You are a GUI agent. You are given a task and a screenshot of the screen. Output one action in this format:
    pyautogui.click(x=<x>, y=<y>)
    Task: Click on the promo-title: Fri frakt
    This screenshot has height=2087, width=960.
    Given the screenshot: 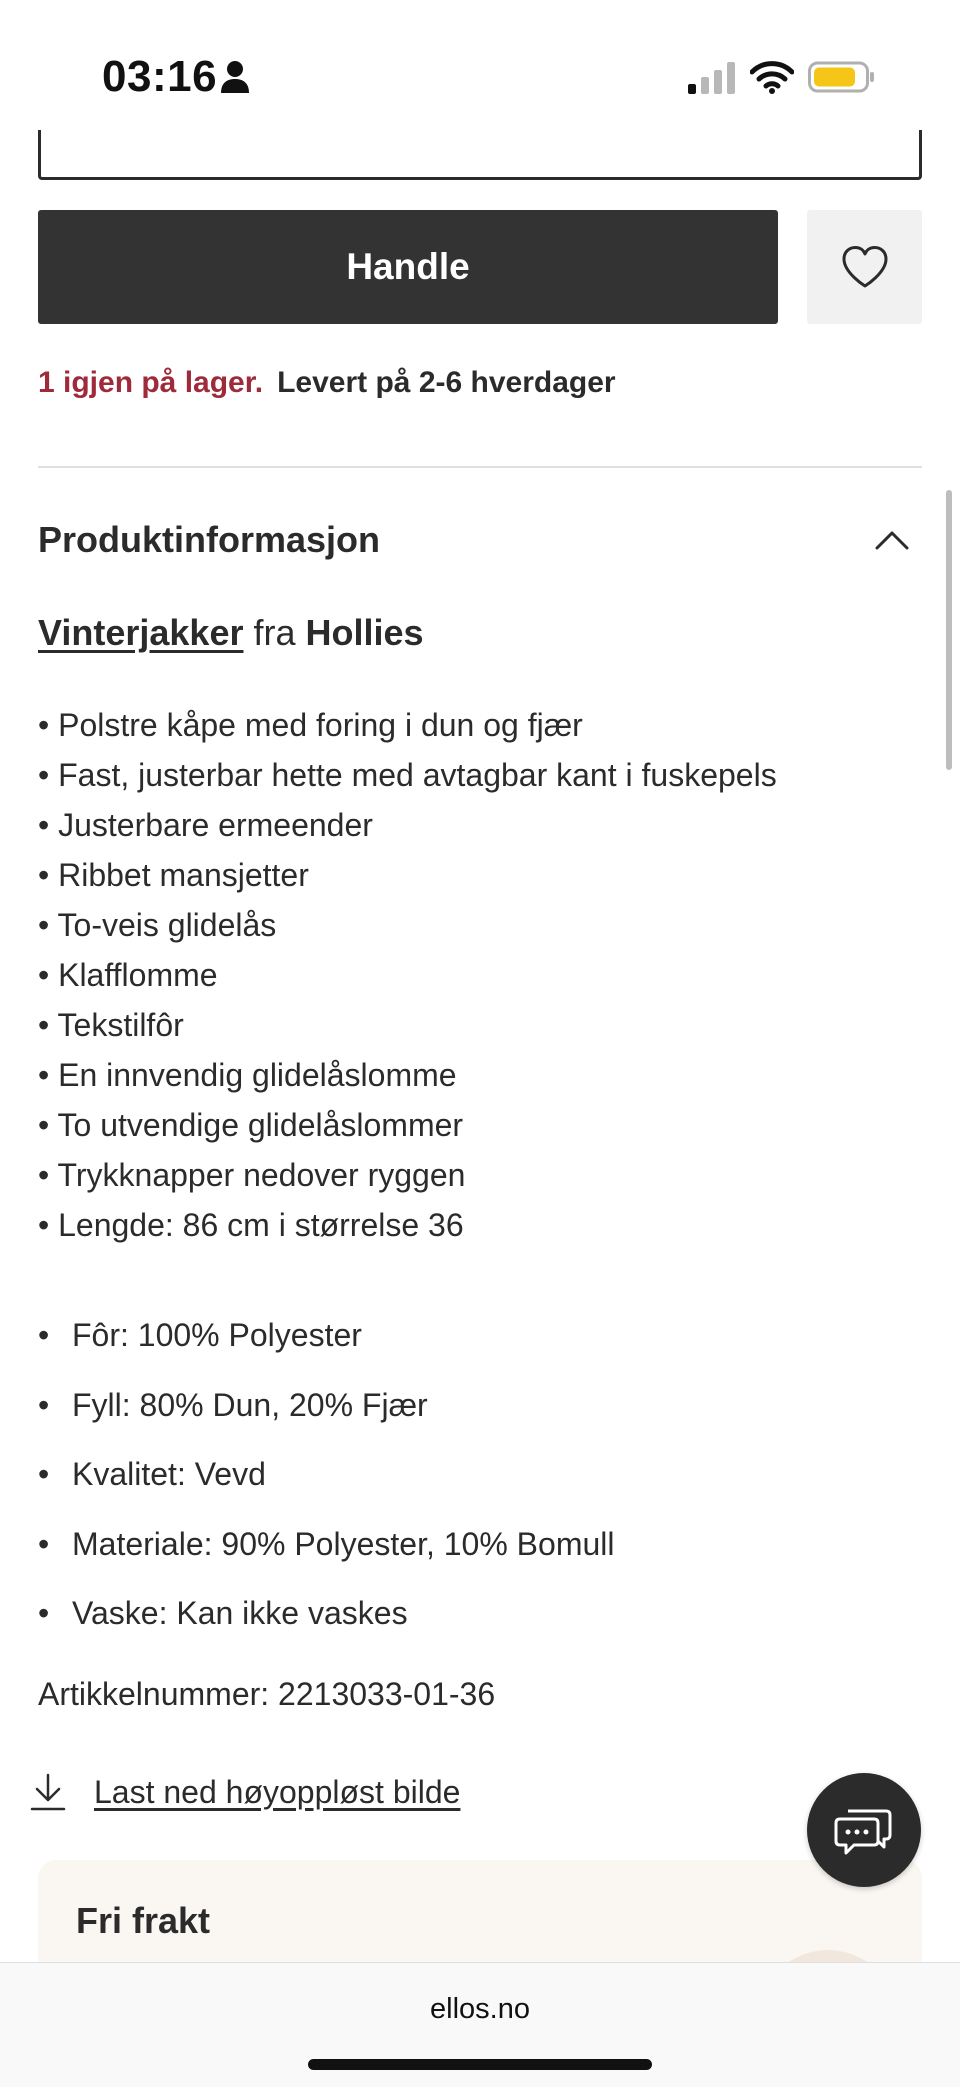 What is the action you would take?
    pyautogui.click(x=143, y=1920)
    